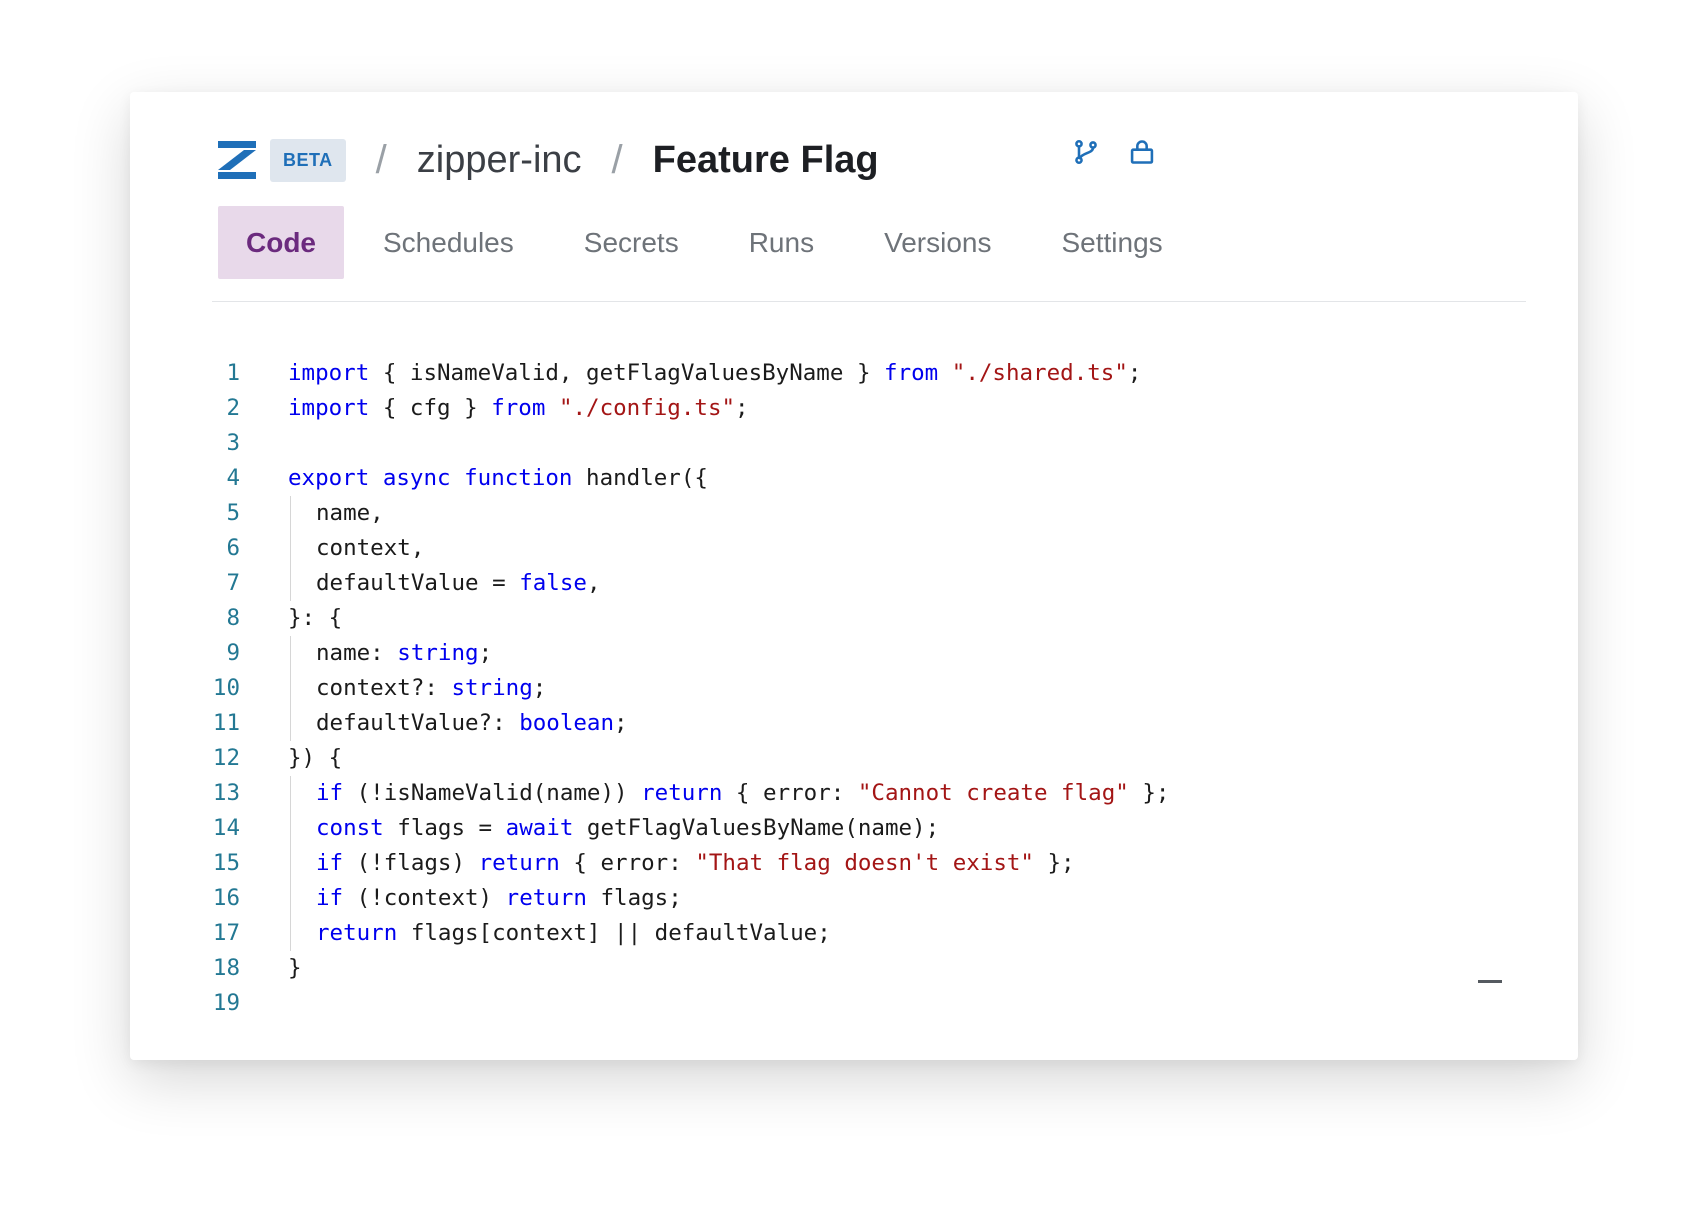 Image resolution: width=1700 pixels, height=1223 pixels. I want to click on code-line: 8}: {, so click(674, 618).